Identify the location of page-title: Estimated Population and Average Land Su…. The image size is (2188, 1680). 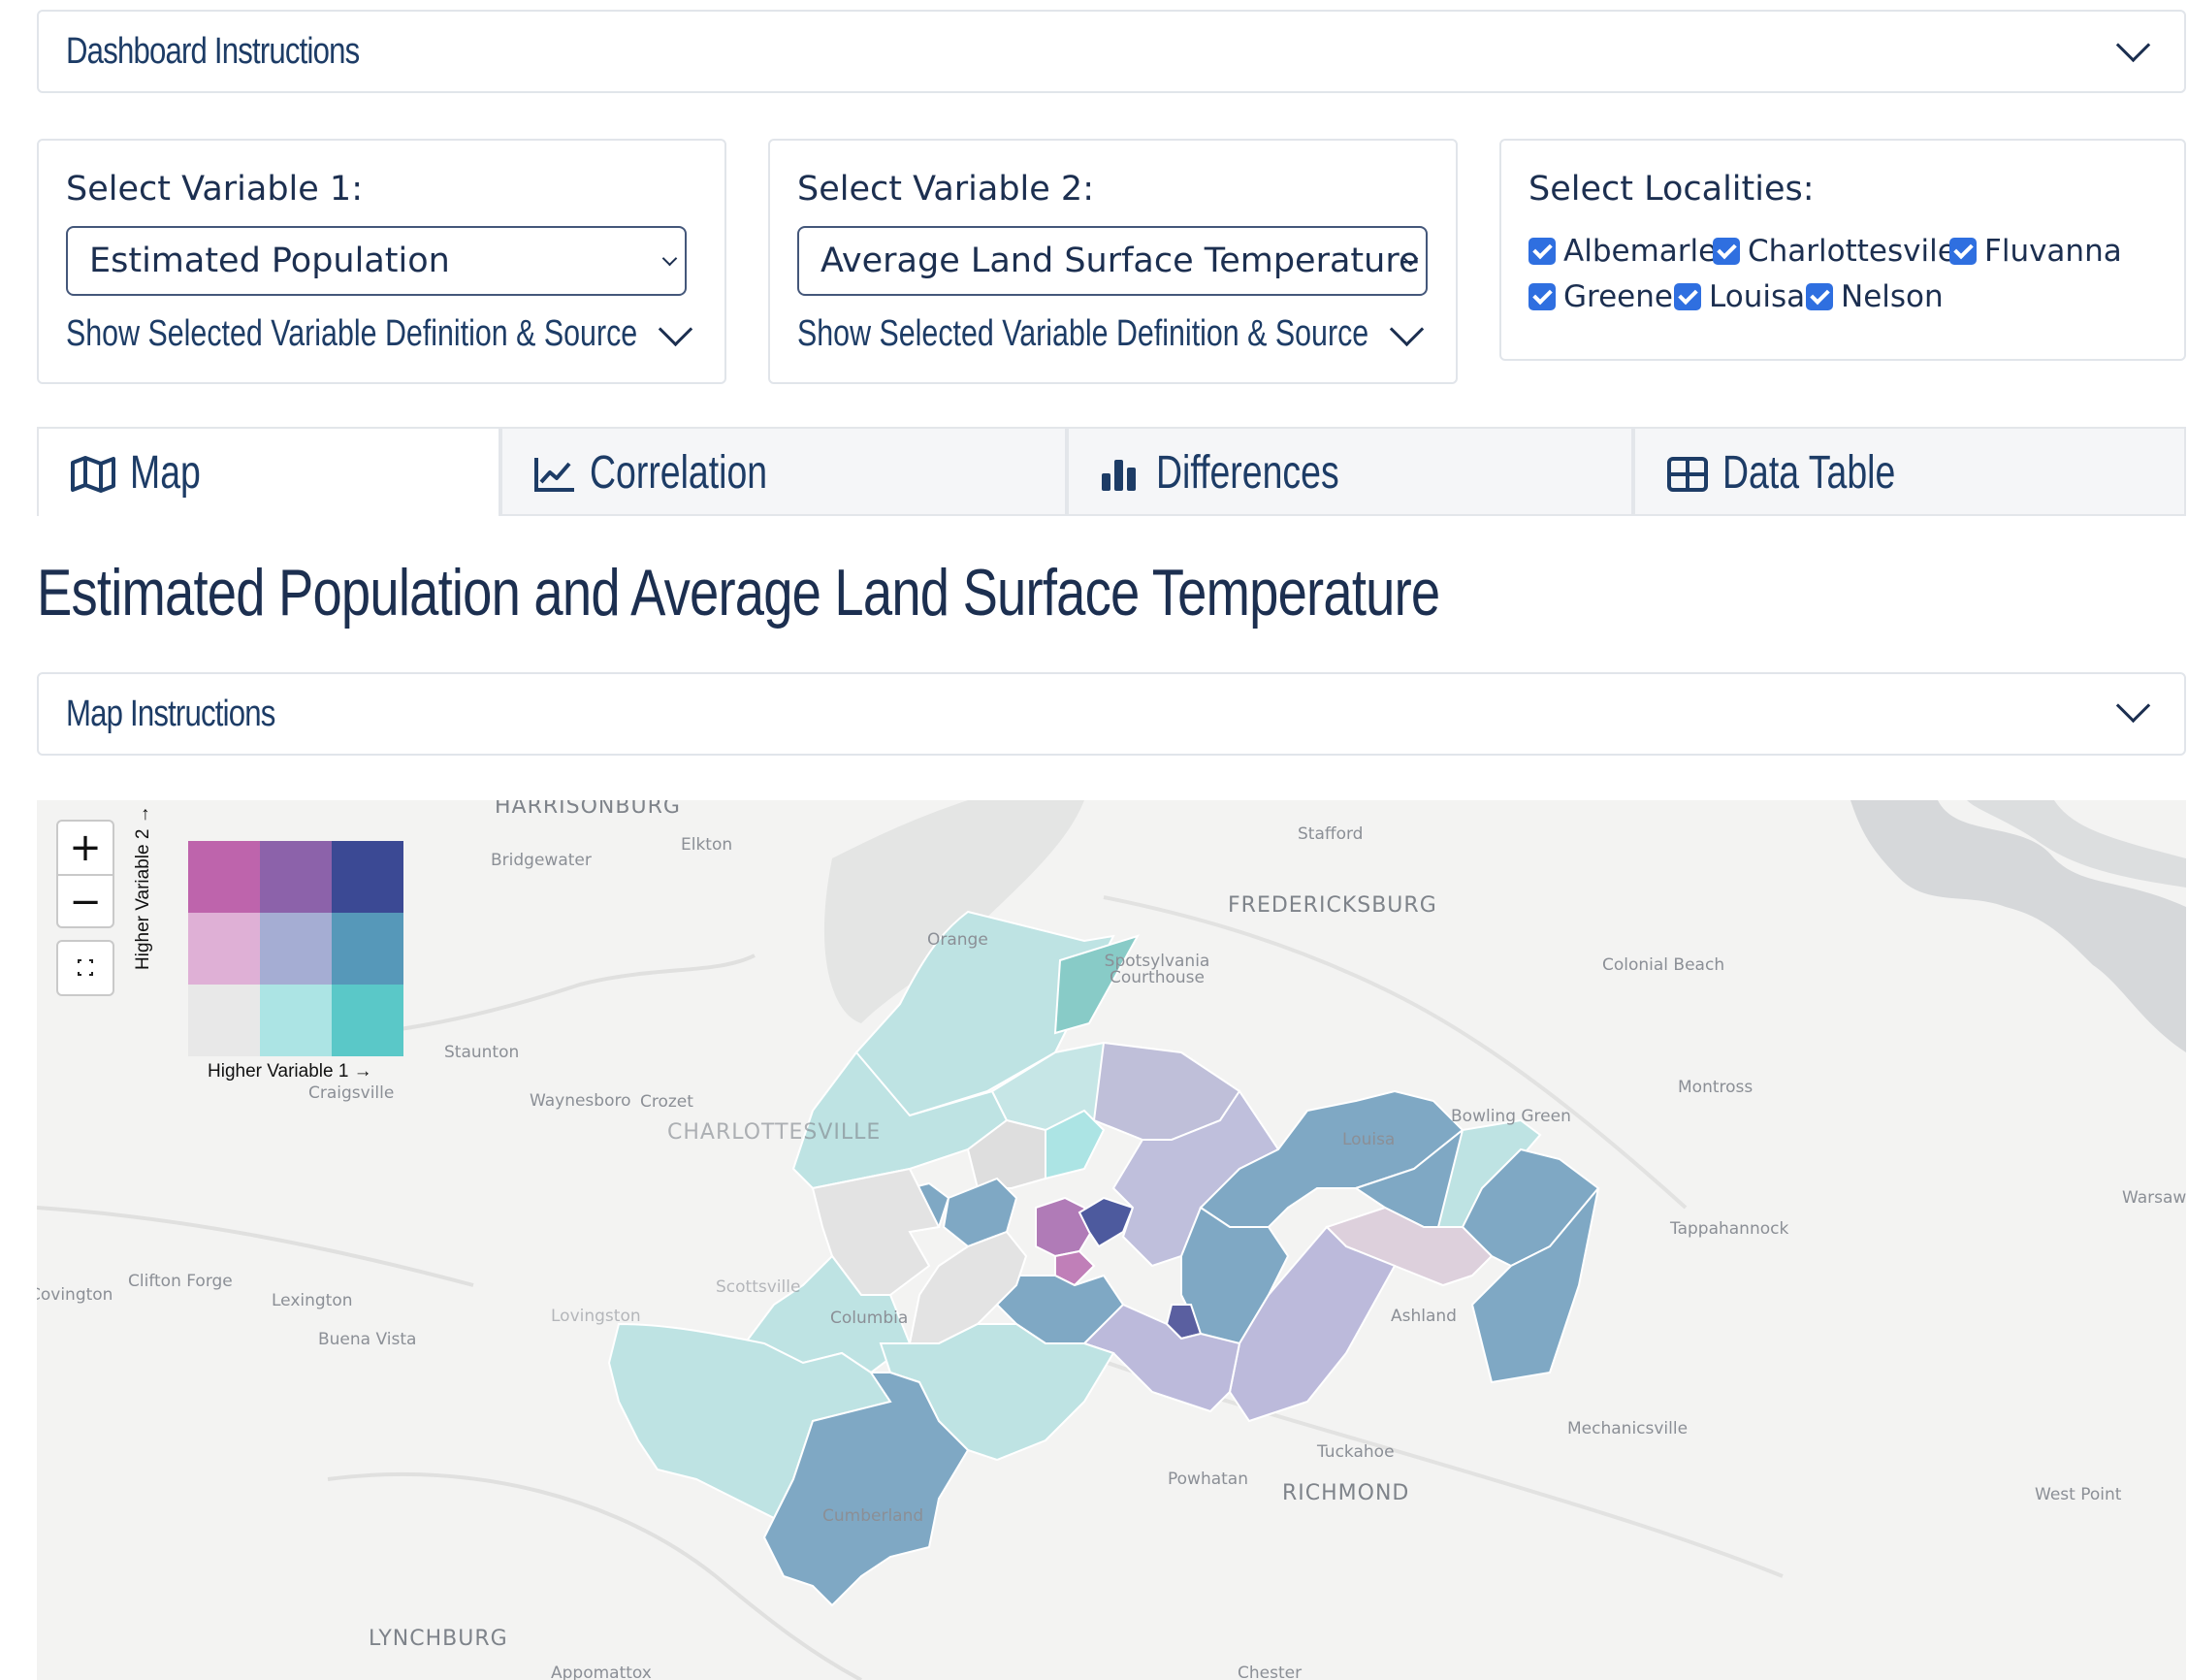
(739, 593).